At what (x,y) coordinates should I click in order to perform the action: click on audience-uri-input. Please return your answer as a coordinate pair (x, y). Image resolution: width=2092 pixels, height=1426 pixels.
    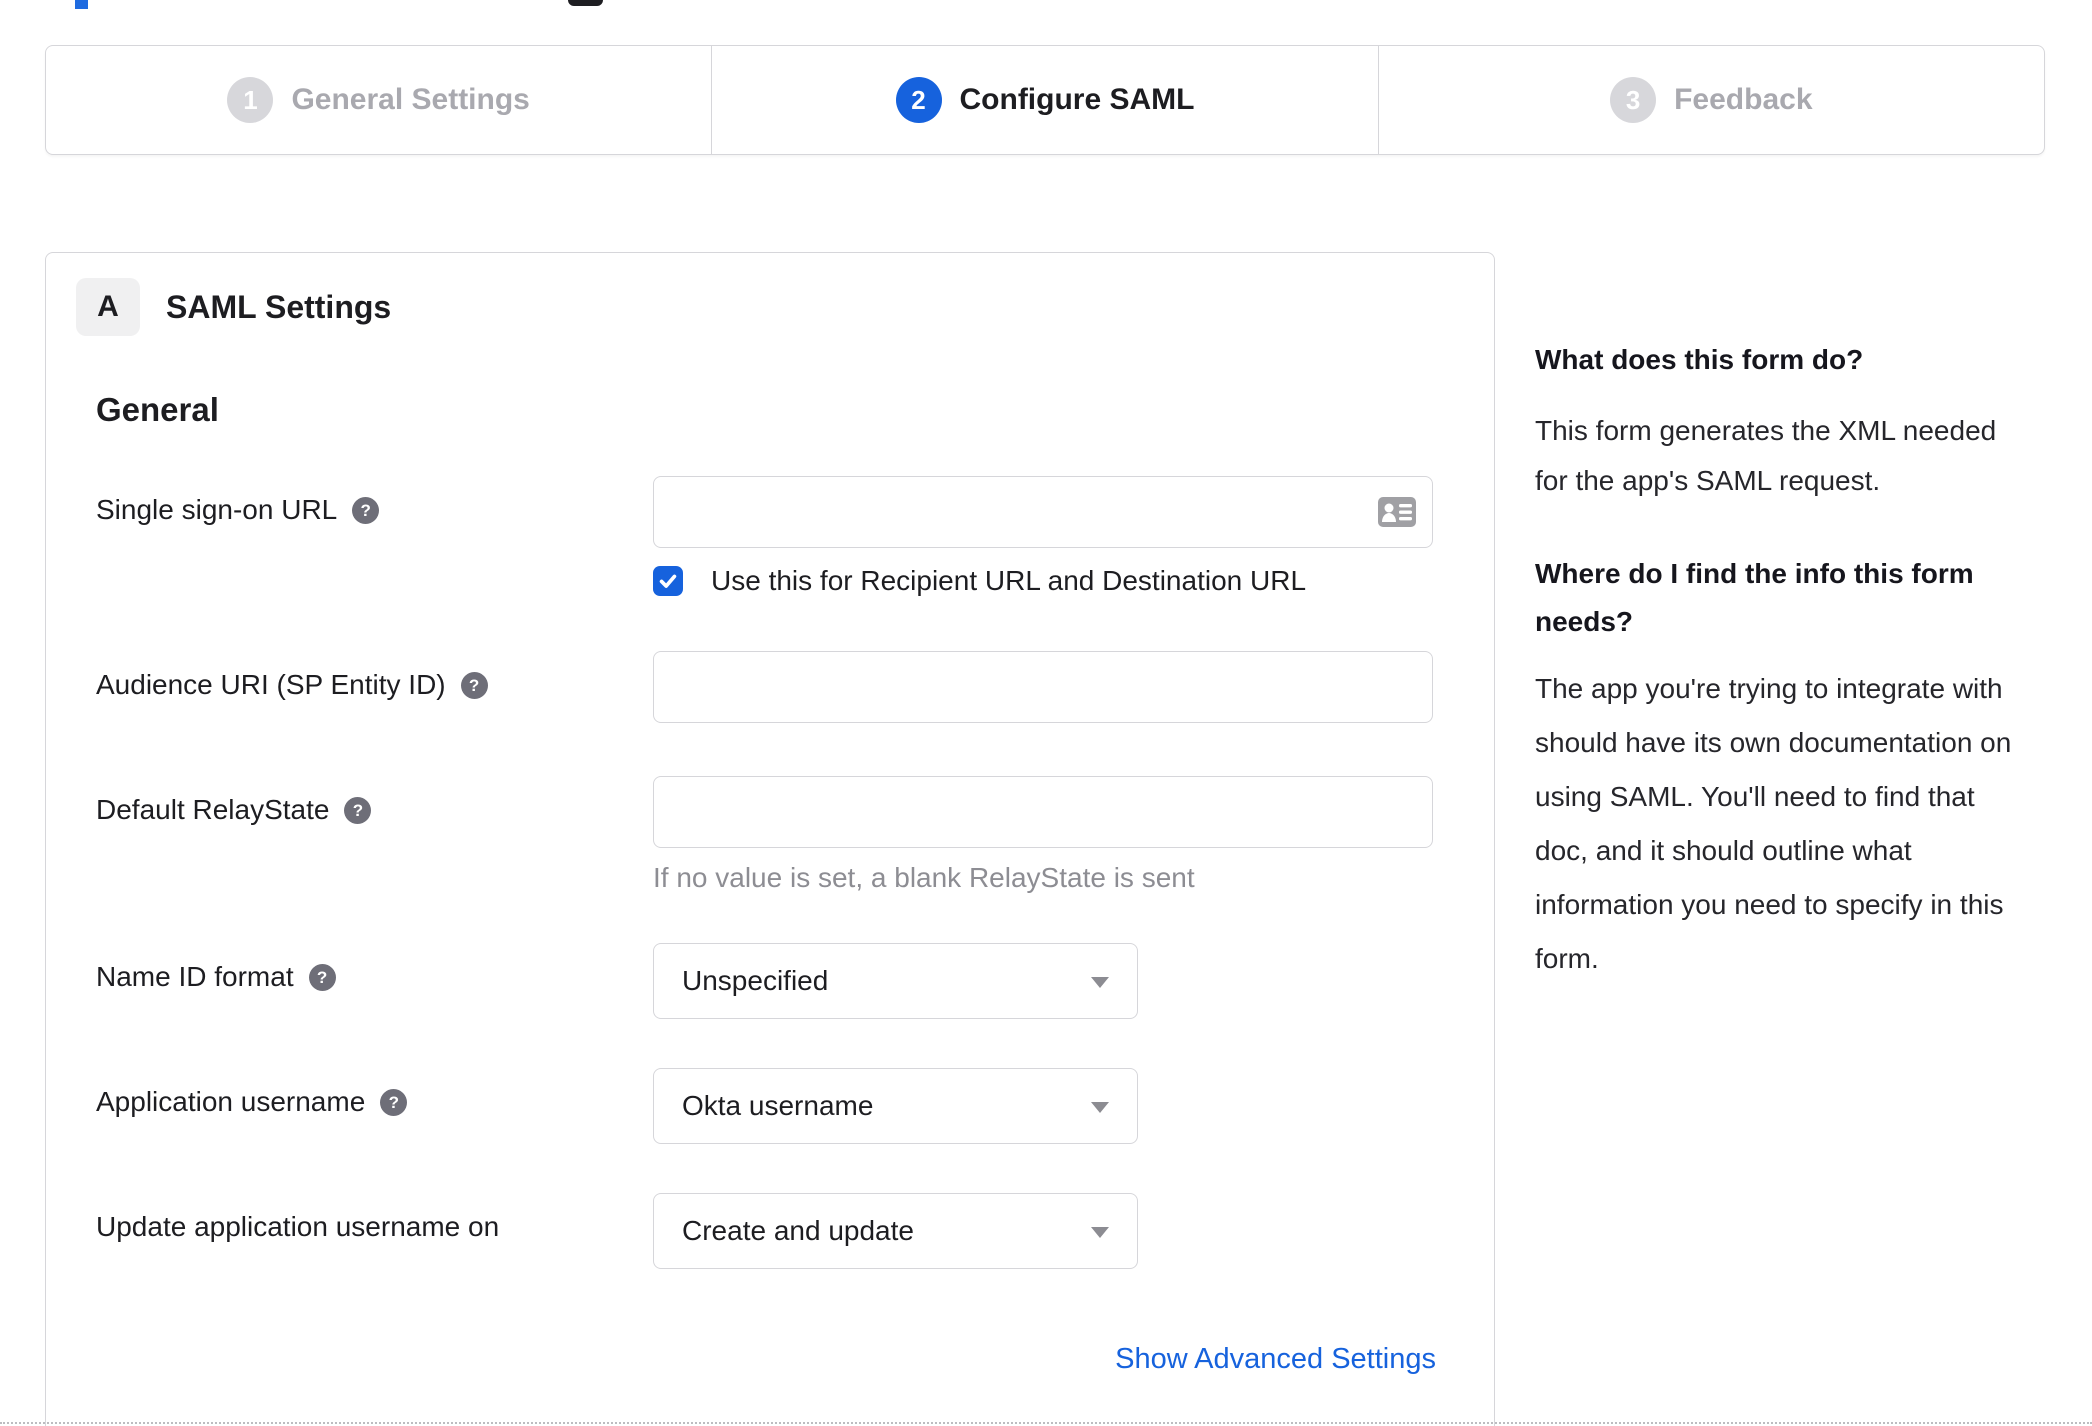
    Looking at the image, I should click on (1043, 687).